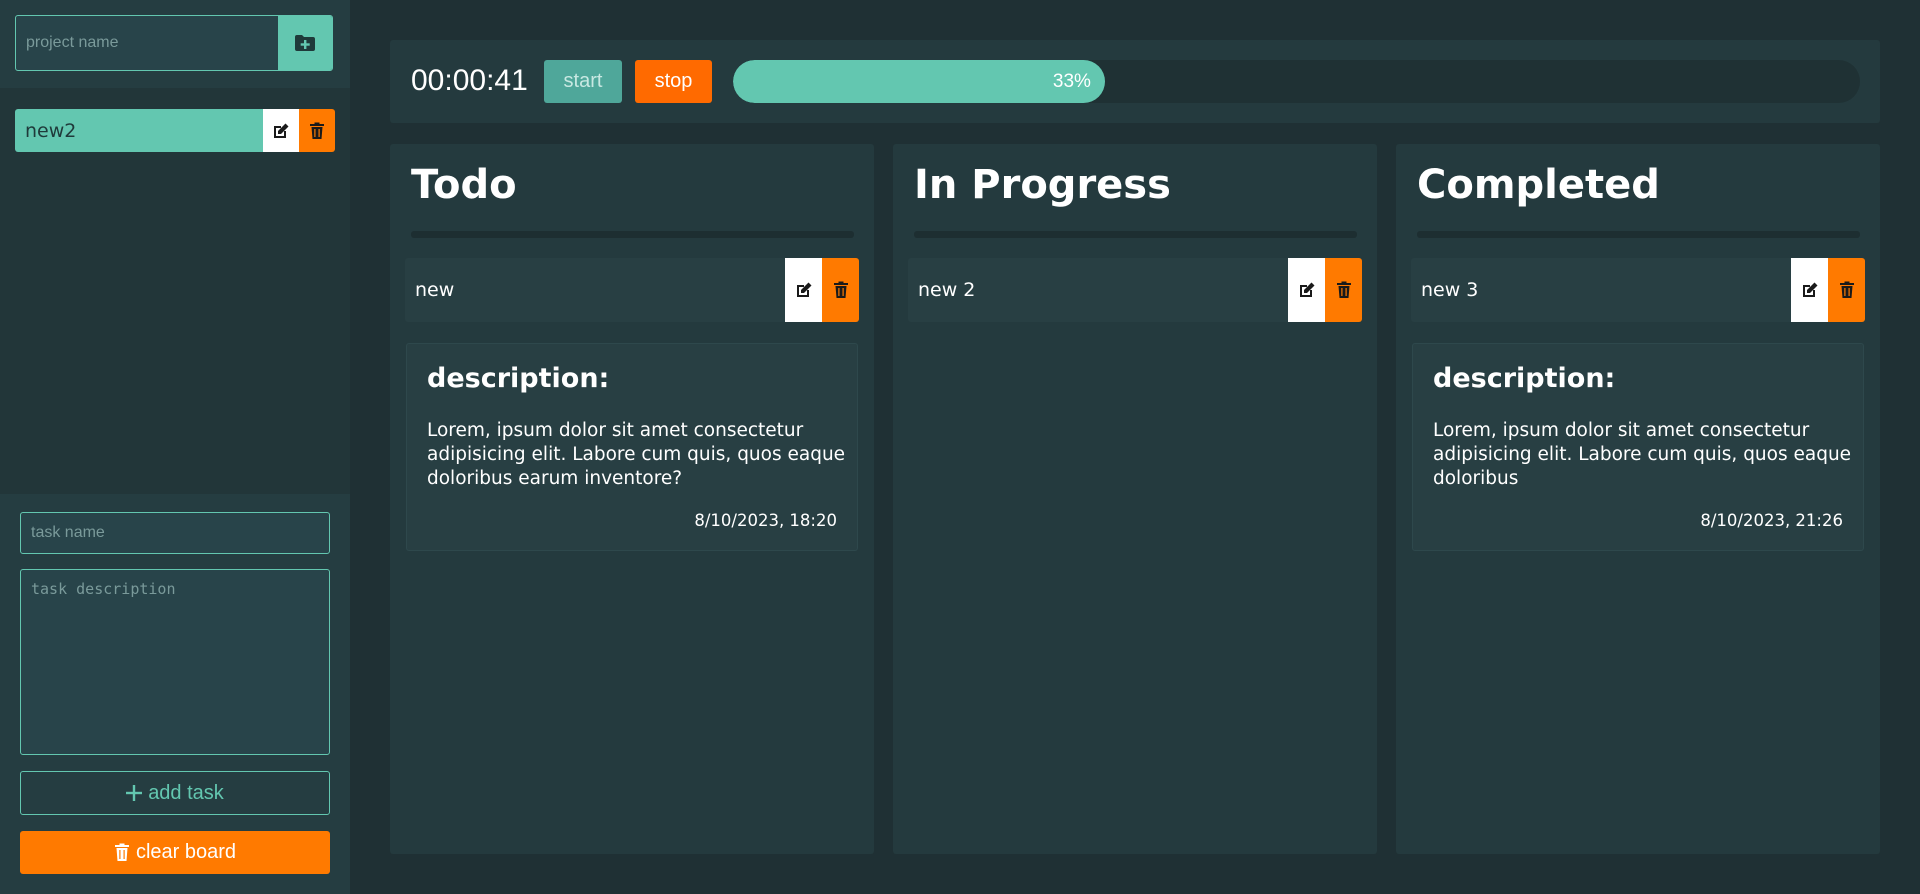 The image size is (1920, 894). I want to click on stop-button: stop, so click(673, 81).